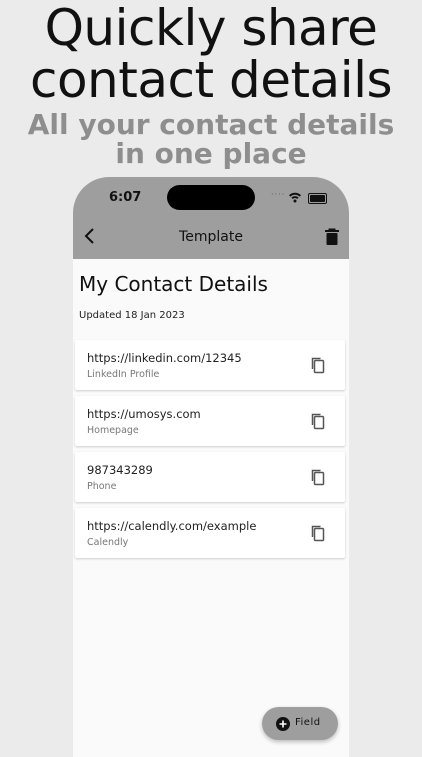 This screenshot has width=422, height=757. What do you see at coordinates (317, 198) in the screenshot?
I see `battery-icon` at bounding box center [317, 198].